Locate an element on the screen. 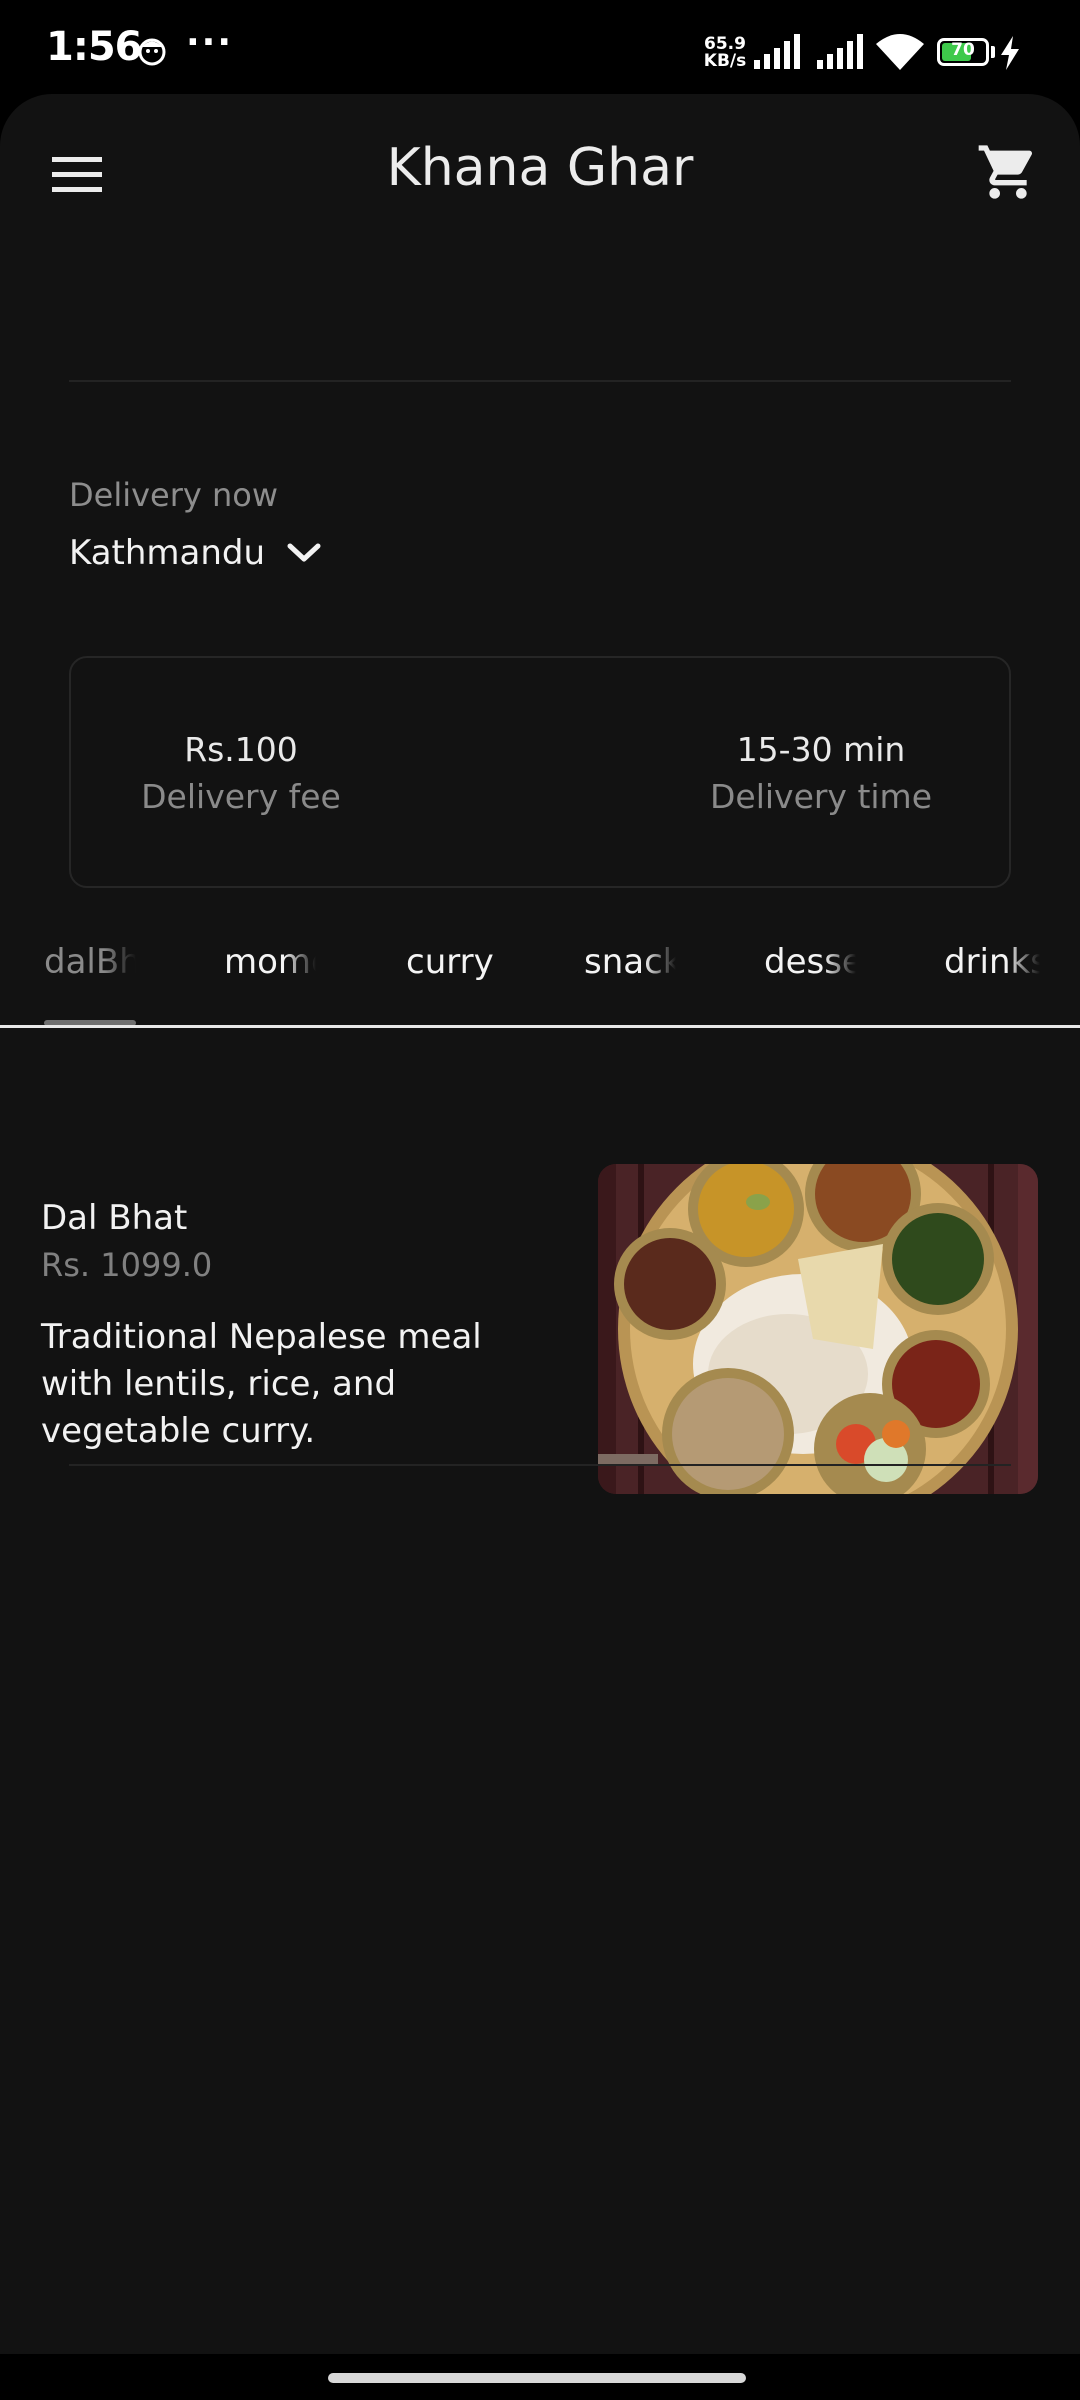 This screenshot has height=2400, width=1080. tab-curry: curry is located at coordinates (461, 967).